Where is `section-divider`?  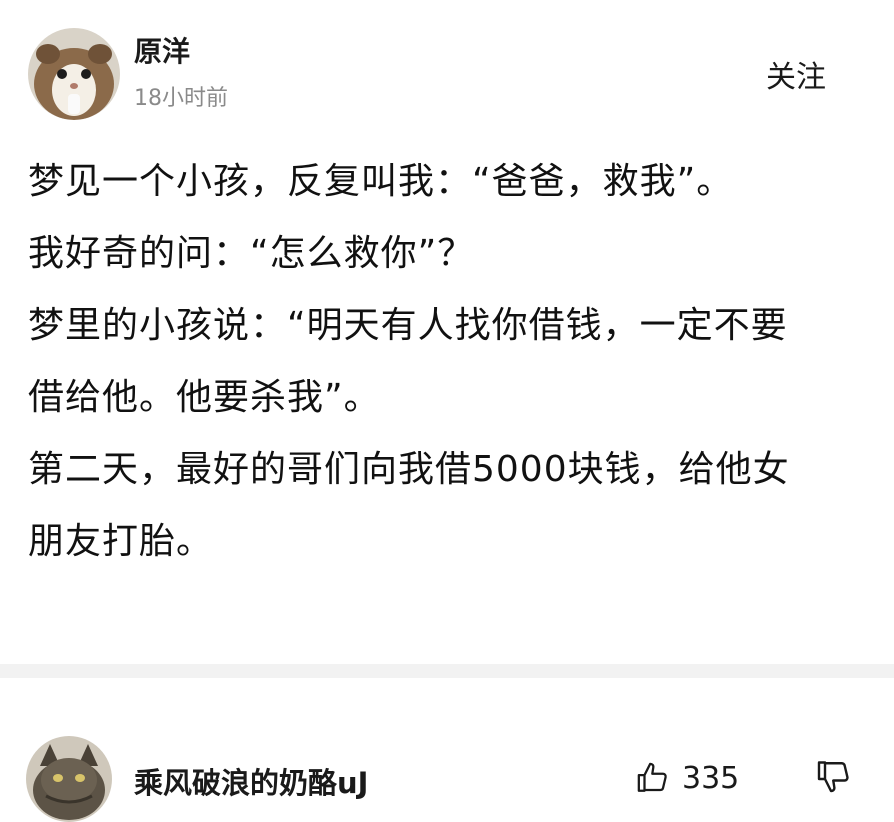 section-divider is located at coordinates (447, 671).